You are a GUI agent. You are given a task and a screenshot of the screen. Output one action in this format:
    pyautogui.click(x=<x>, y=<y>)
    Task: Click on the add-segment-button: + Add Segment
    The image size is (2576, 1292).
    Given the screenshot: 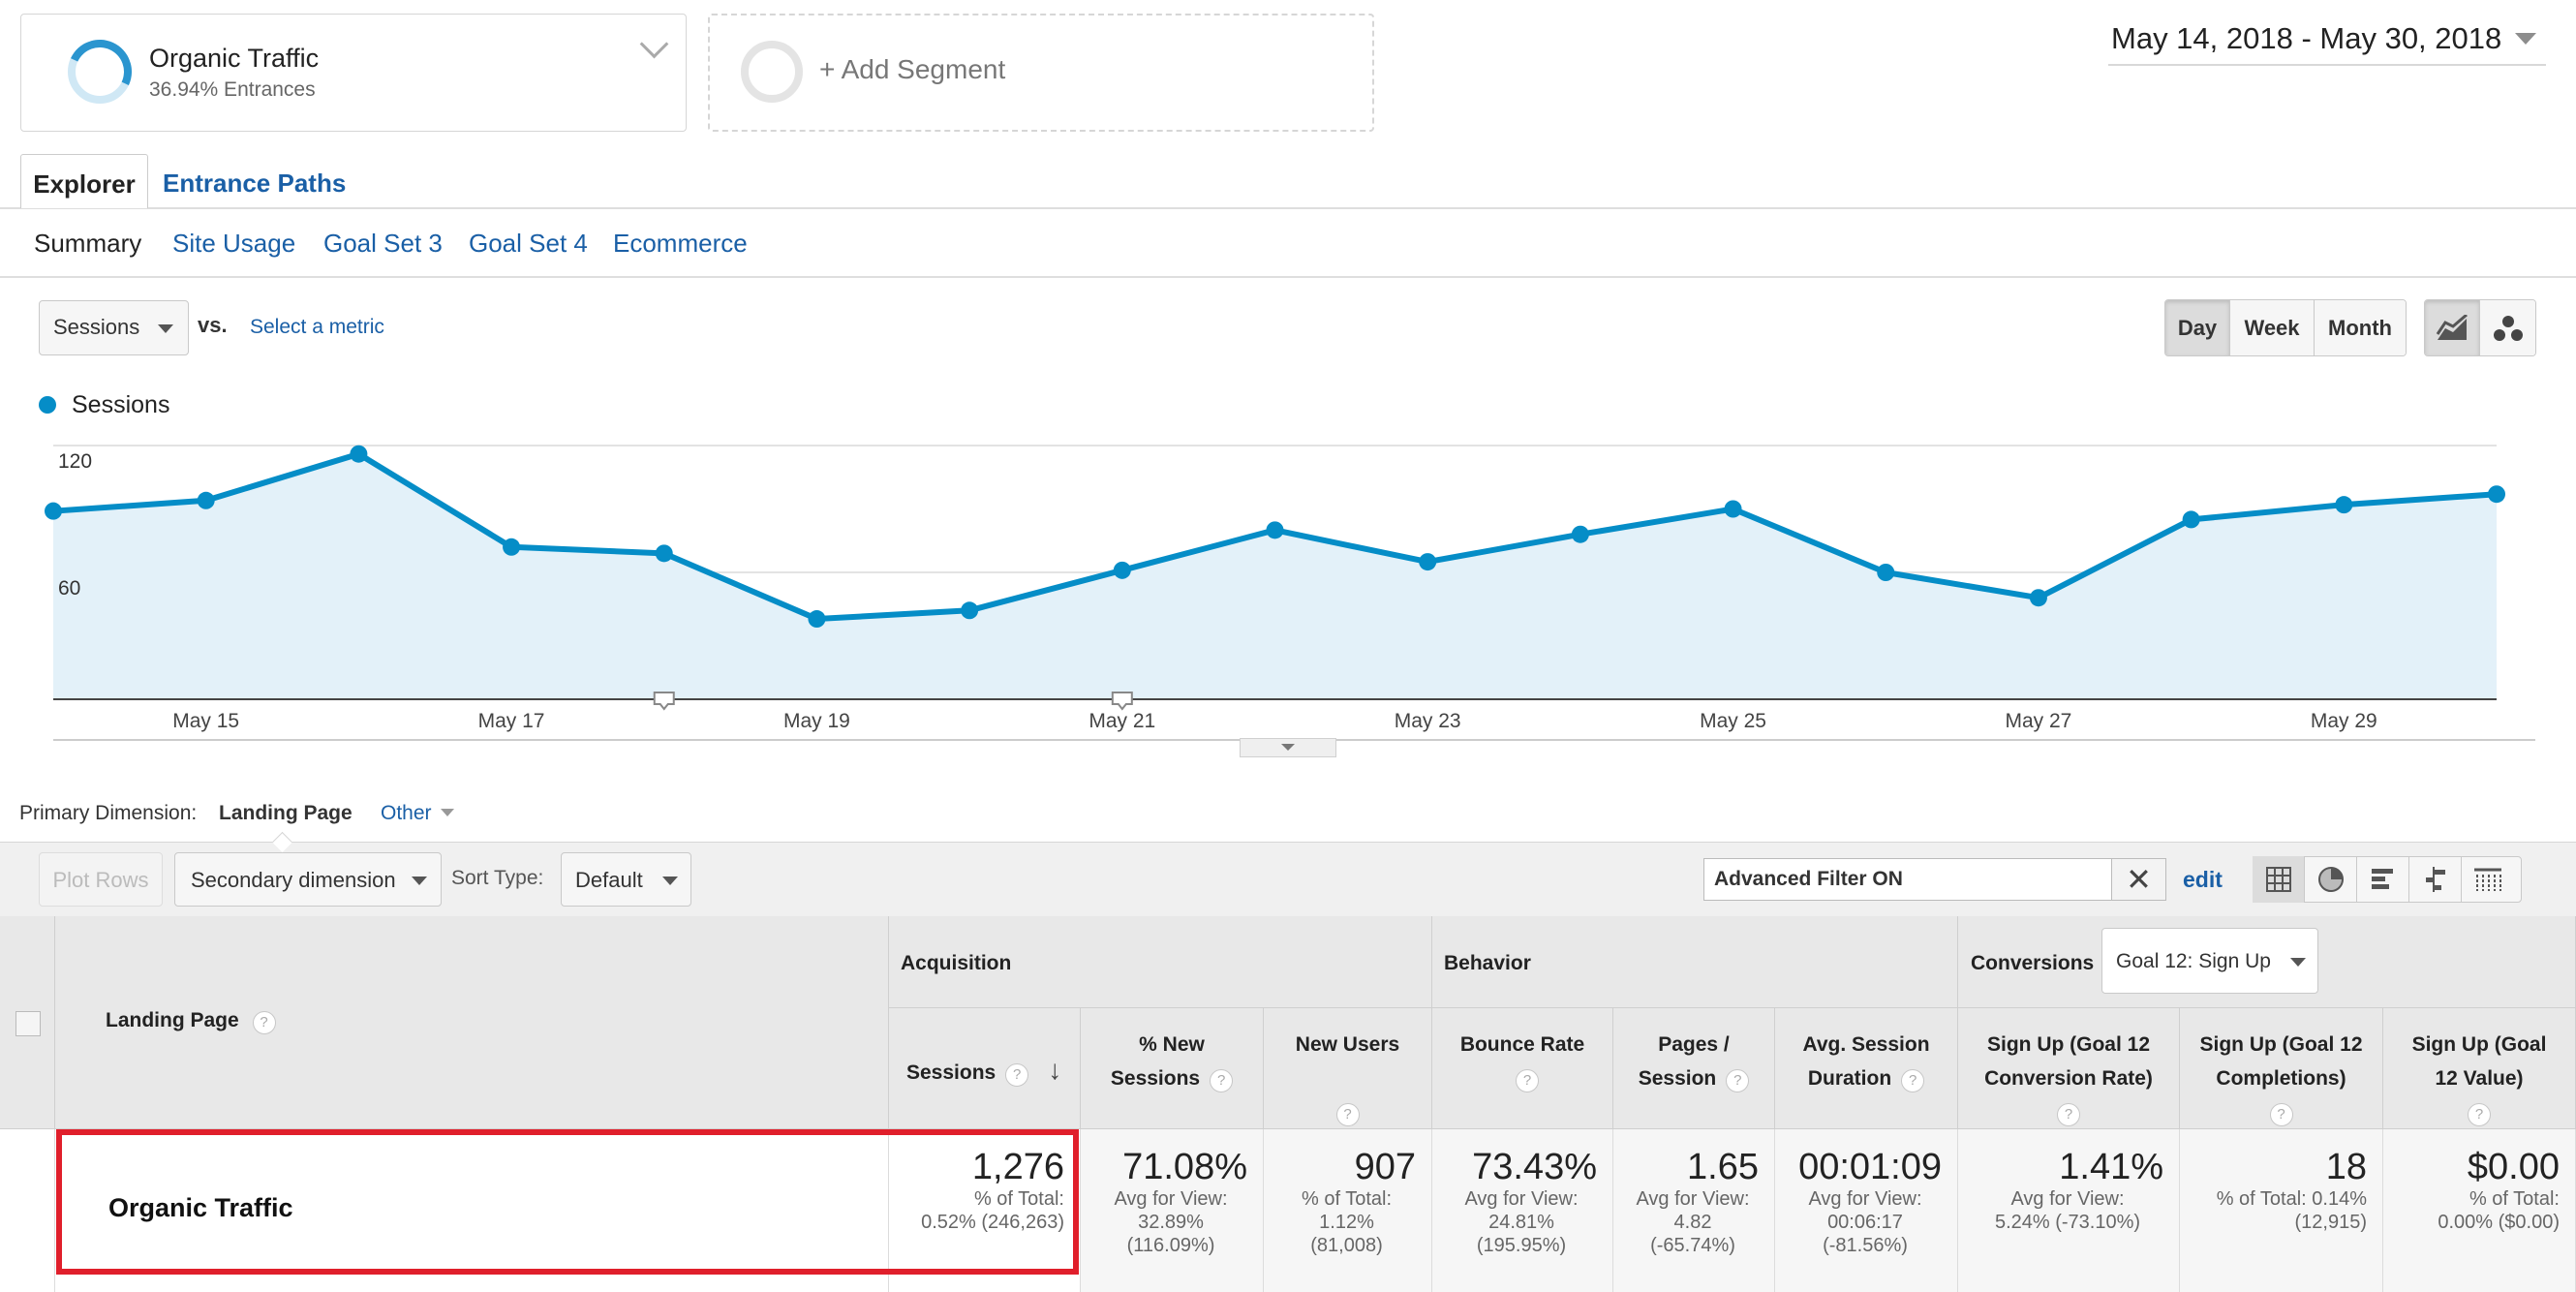 What is the action you would take?
    pyautogui.click(x=1041, y=73)
    